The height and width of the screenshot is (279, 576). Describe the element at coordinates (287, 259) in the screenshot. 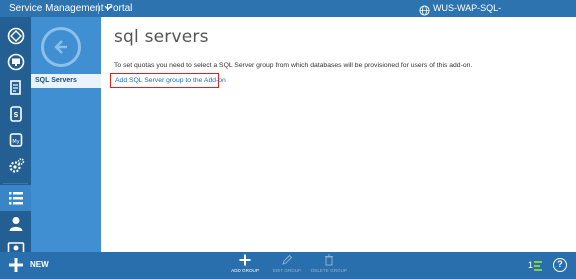

I see `pencil-icon` at that location.